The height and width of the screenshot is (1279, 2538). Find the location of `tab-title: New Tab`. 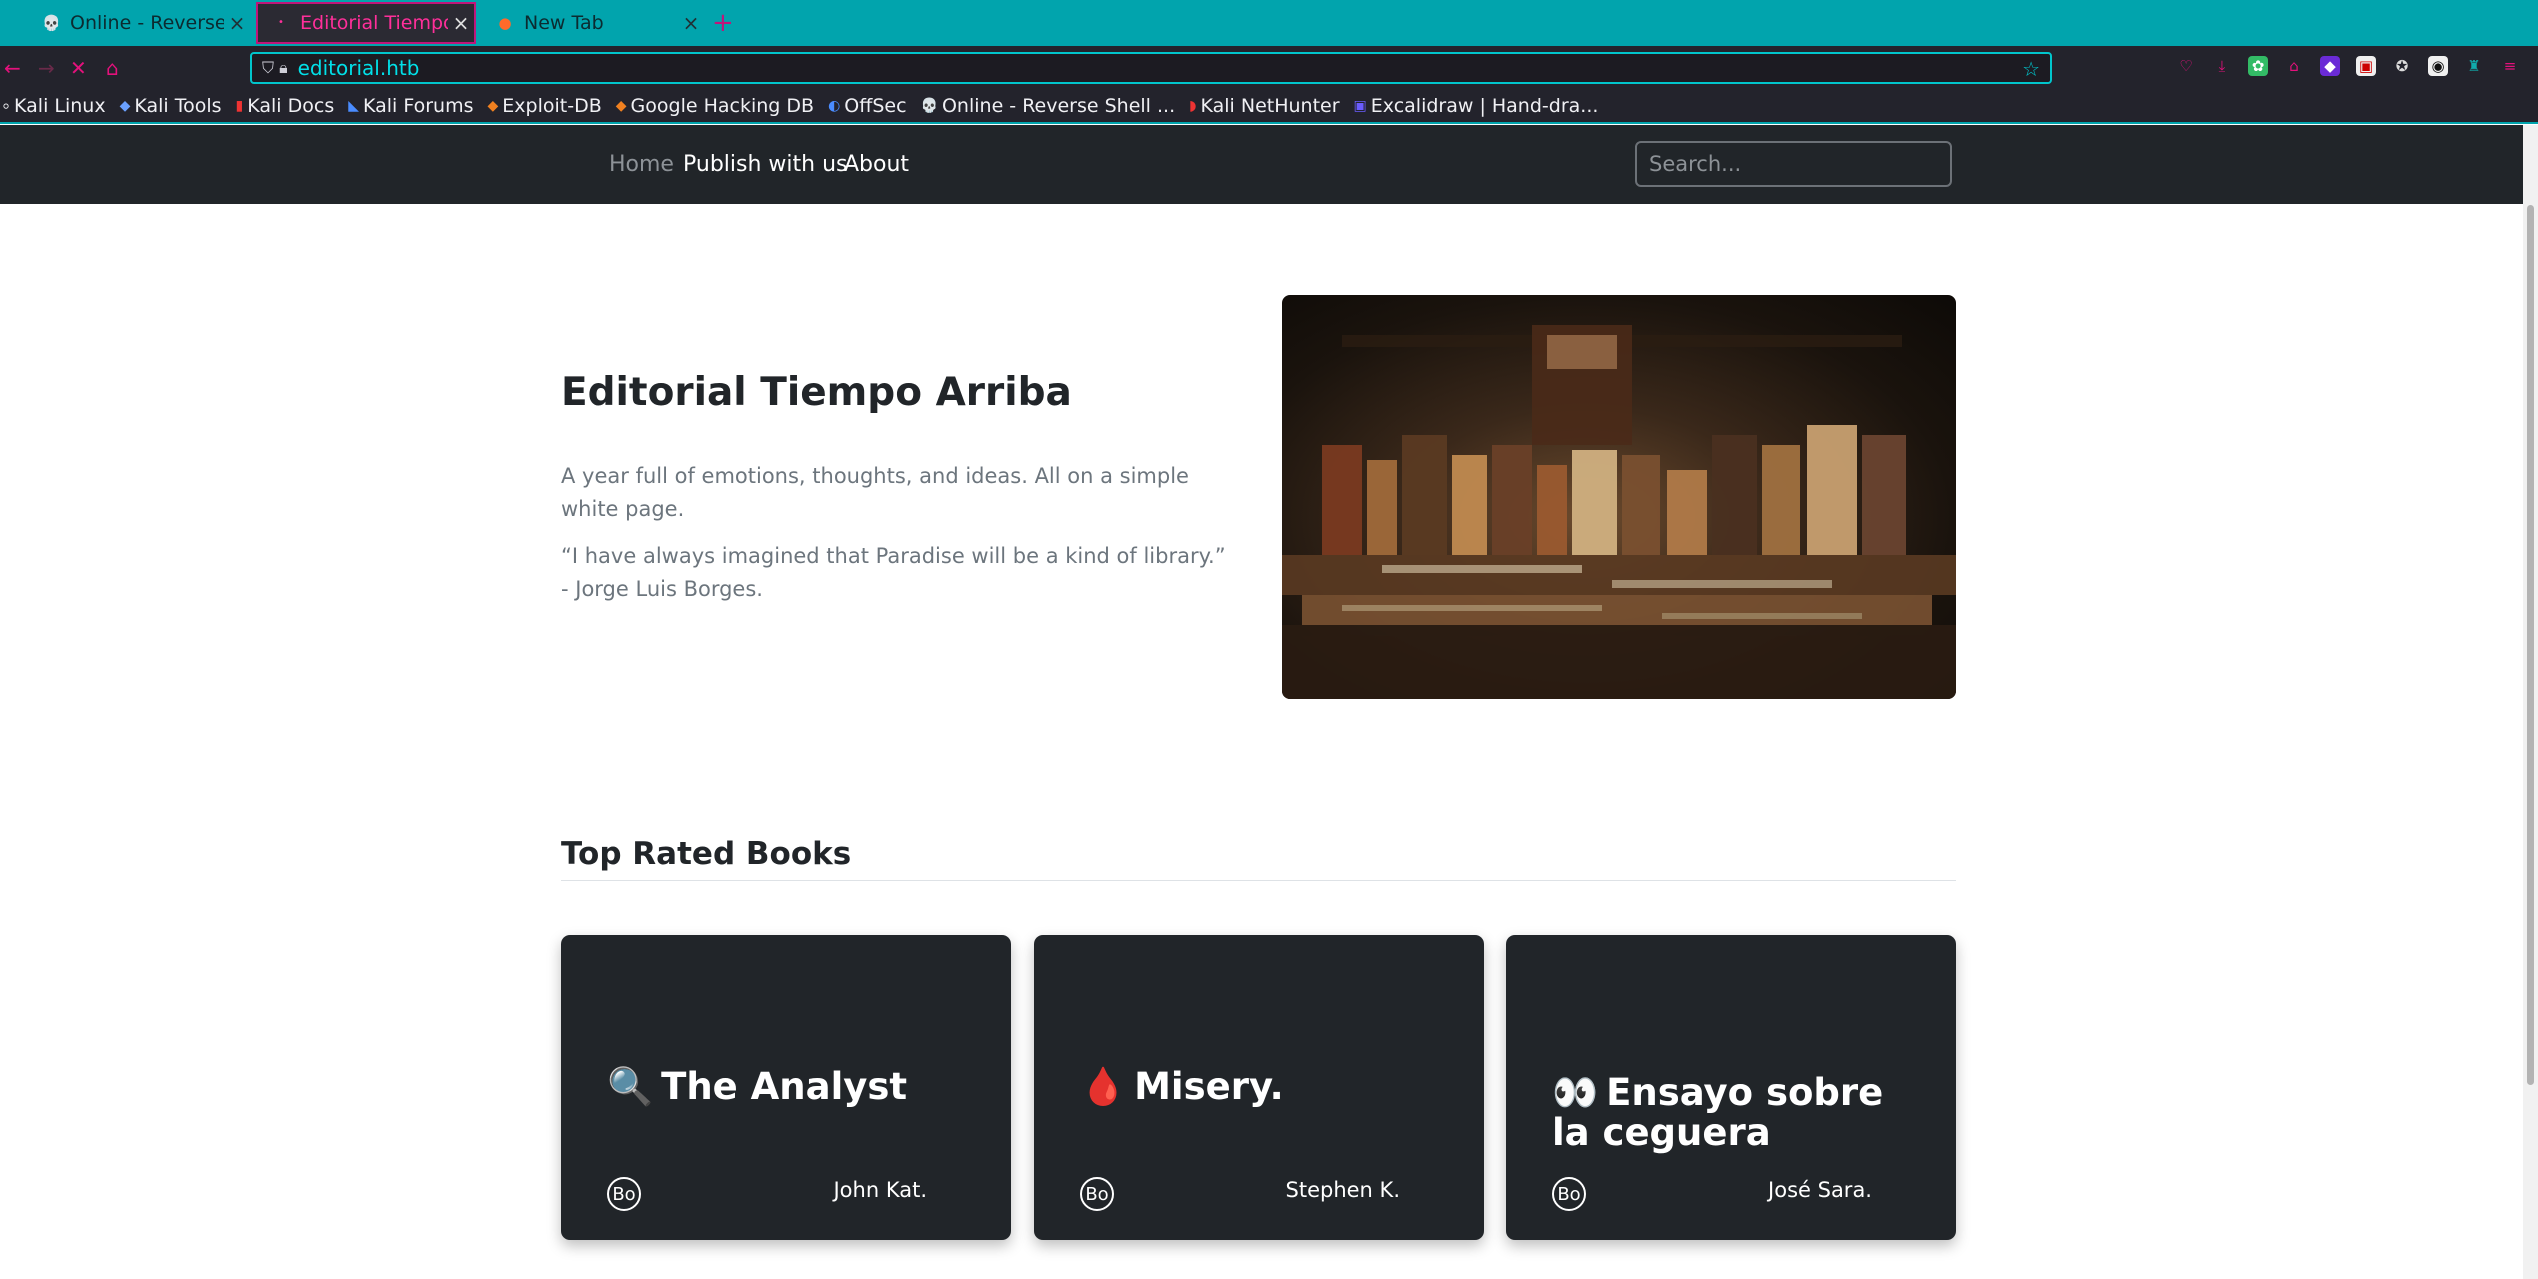

tab-title: New Tab is located at coordinates (564, 23).